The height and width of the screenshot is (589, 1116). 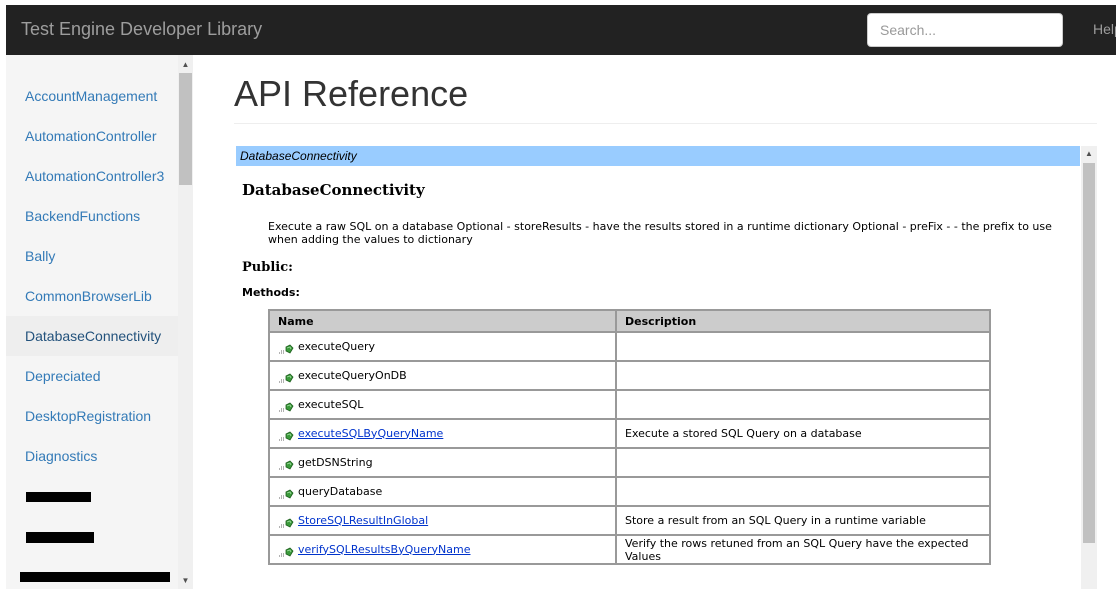 What do you see at coordinates (351, 93) in the screenshot?
I see `page-title: API Reference` at bounding box center [351, 93].